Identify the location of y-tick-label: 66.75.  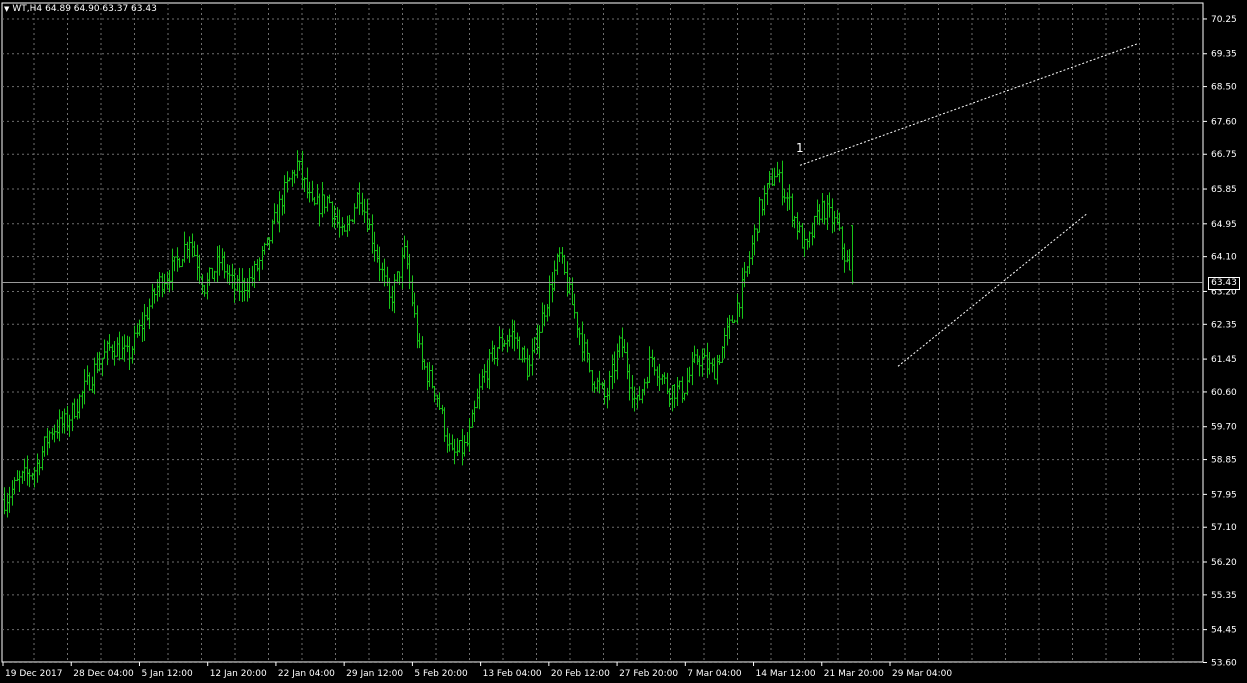
(1224, 155).